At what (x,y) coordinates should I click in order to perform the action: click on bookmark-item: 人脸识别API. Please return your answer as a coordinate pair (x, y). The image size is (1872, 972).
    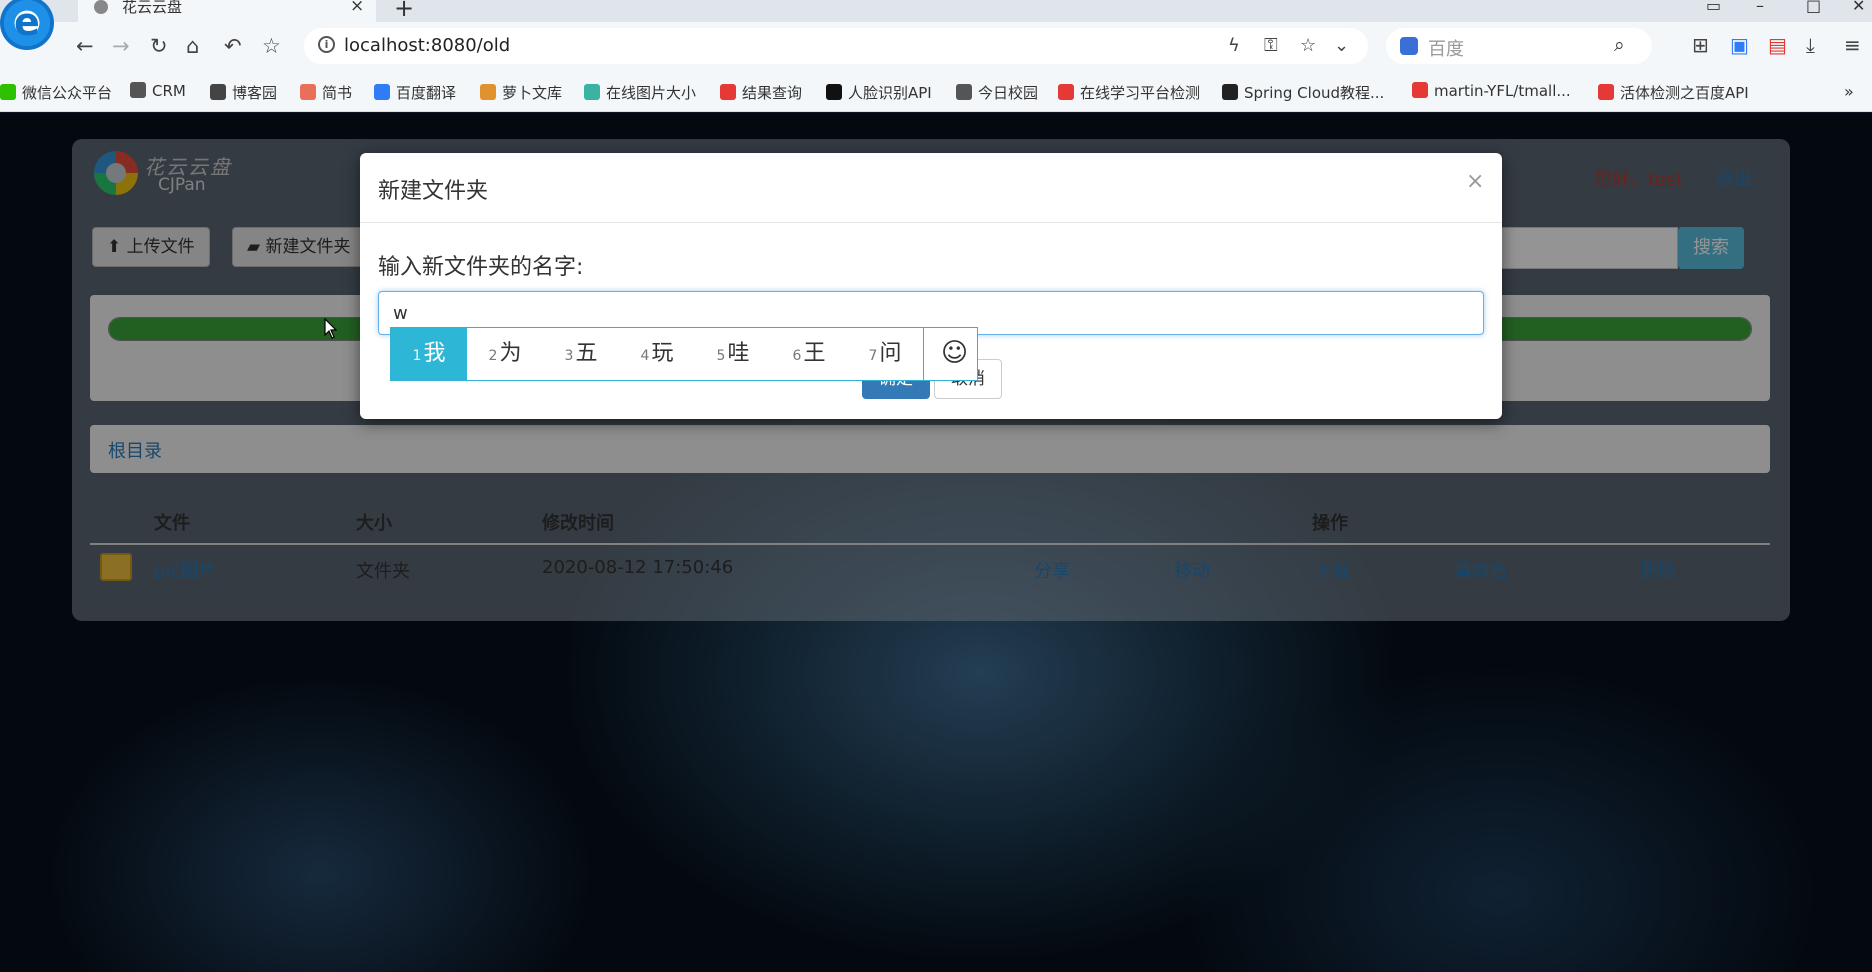
    Looking at the image, I should click on (879, 92).